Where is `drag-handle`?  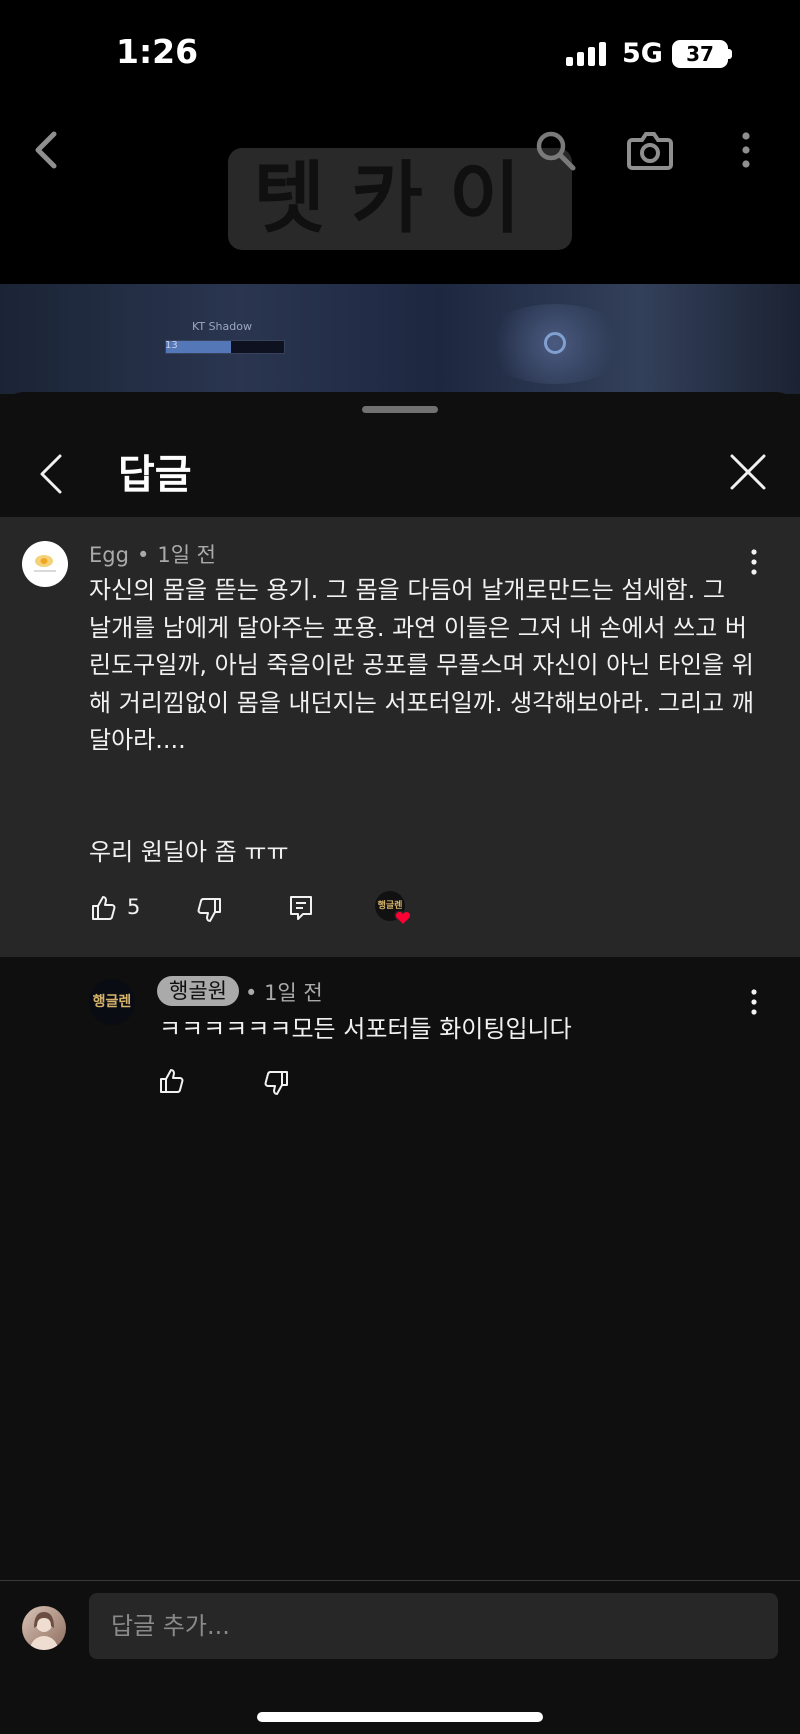
drag-handle is located at coordinates (400, 409).